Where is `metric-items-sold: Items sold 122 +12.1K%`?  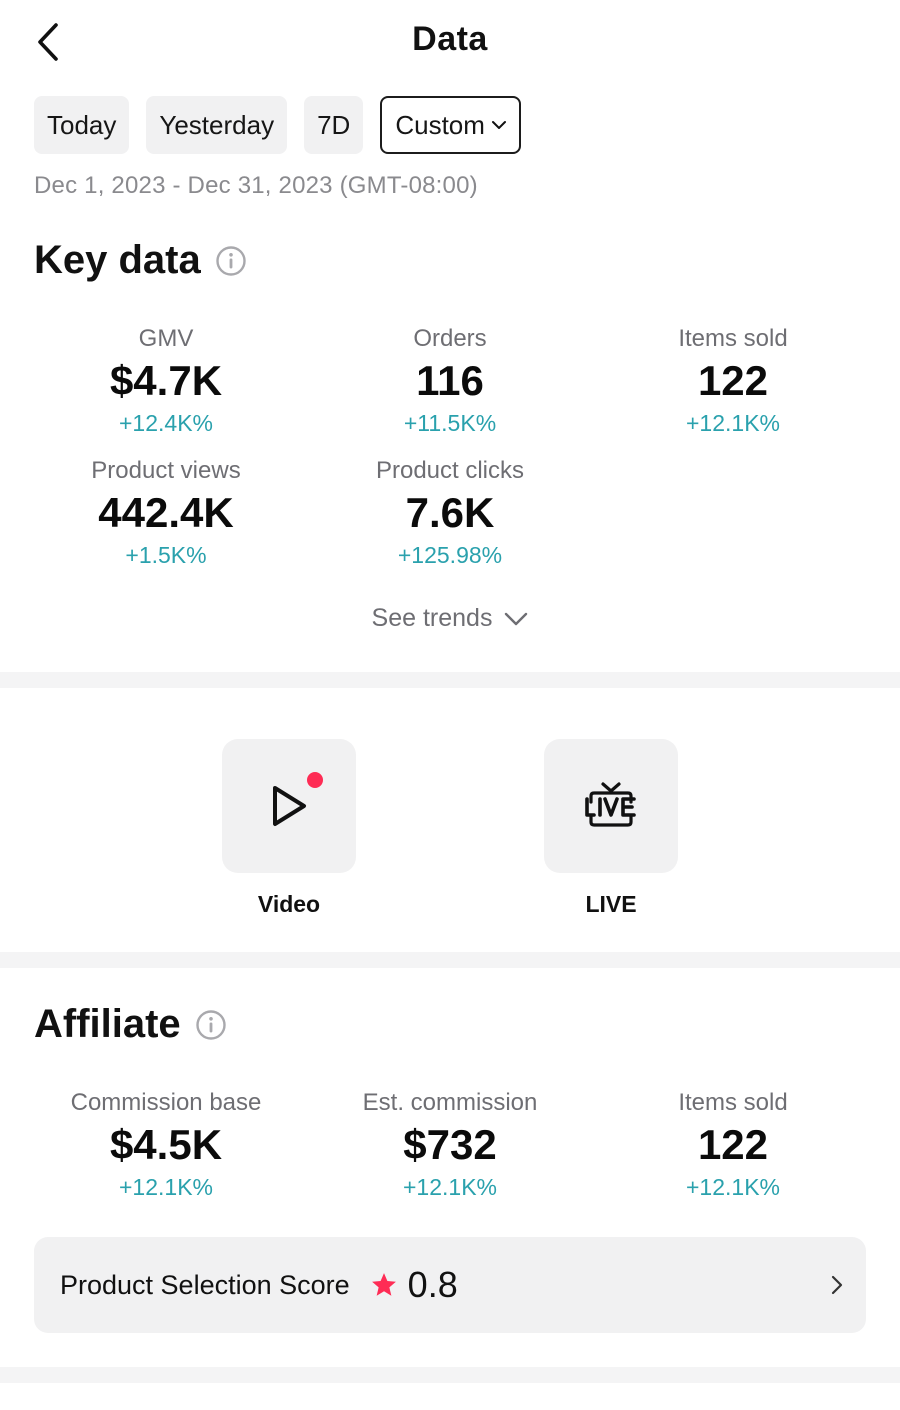
metric-items-sold: Items sold 122 +12.1K% is located at coordinates (733, 381).